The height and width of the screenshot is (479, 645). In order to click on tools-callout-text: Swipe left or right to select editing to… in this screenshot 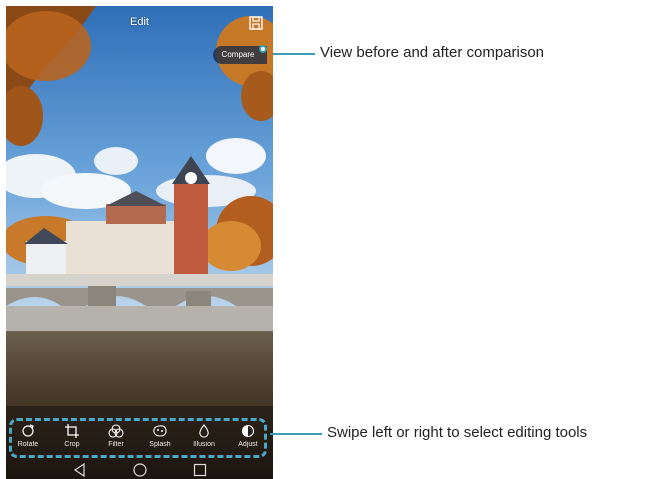, I will do `click(457, 432)`.